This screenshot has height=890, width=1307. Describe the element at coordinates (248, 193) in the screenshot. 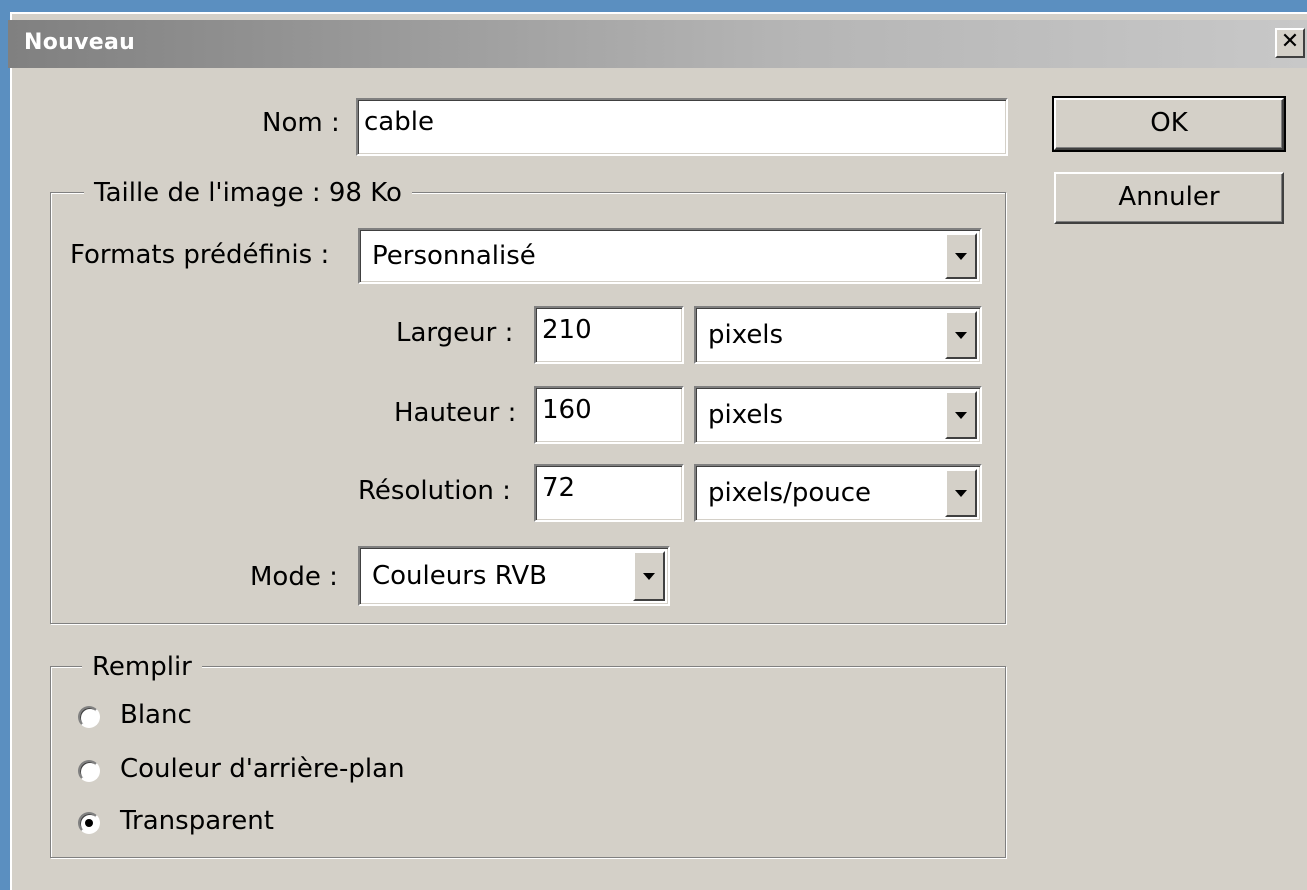

I see `image-size-legend: Taille de l'image : 98 Ko` at that location.